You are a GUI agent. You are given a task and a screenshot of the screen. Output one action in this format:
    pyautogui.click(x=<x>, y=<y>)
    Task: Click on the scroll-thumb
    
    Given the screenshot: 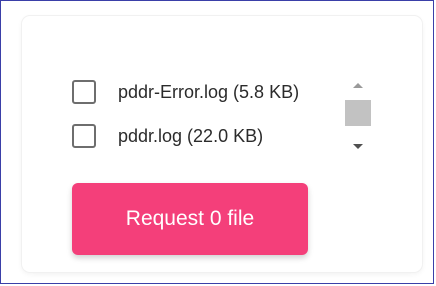 What is the action you would take?
    pyautogui.click(x=358, y=113)
    